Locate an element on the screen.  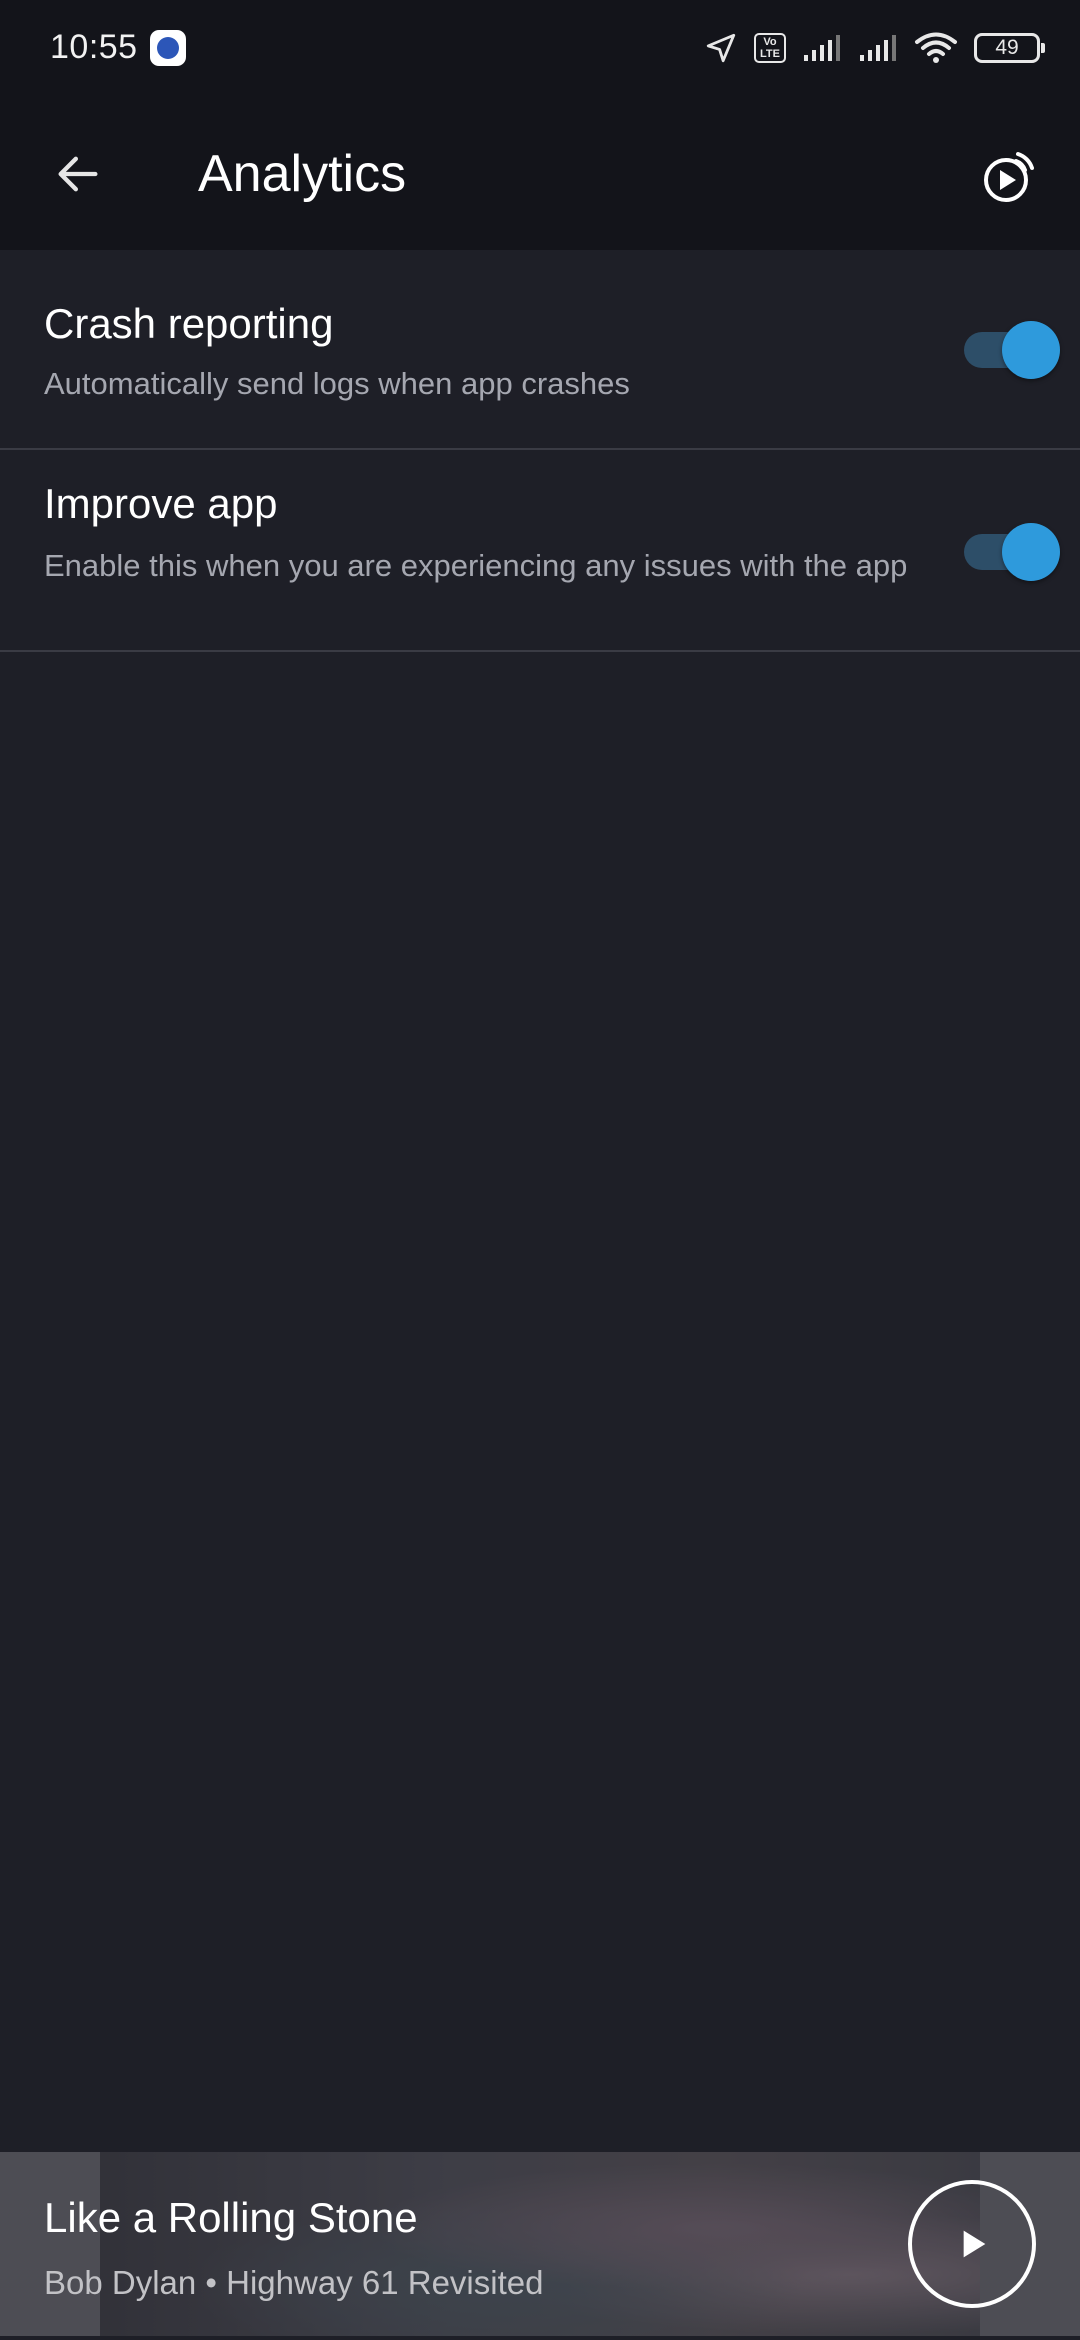
status-bar: 10:55 Vo LTE 49 is located at coordinates (540, 48).